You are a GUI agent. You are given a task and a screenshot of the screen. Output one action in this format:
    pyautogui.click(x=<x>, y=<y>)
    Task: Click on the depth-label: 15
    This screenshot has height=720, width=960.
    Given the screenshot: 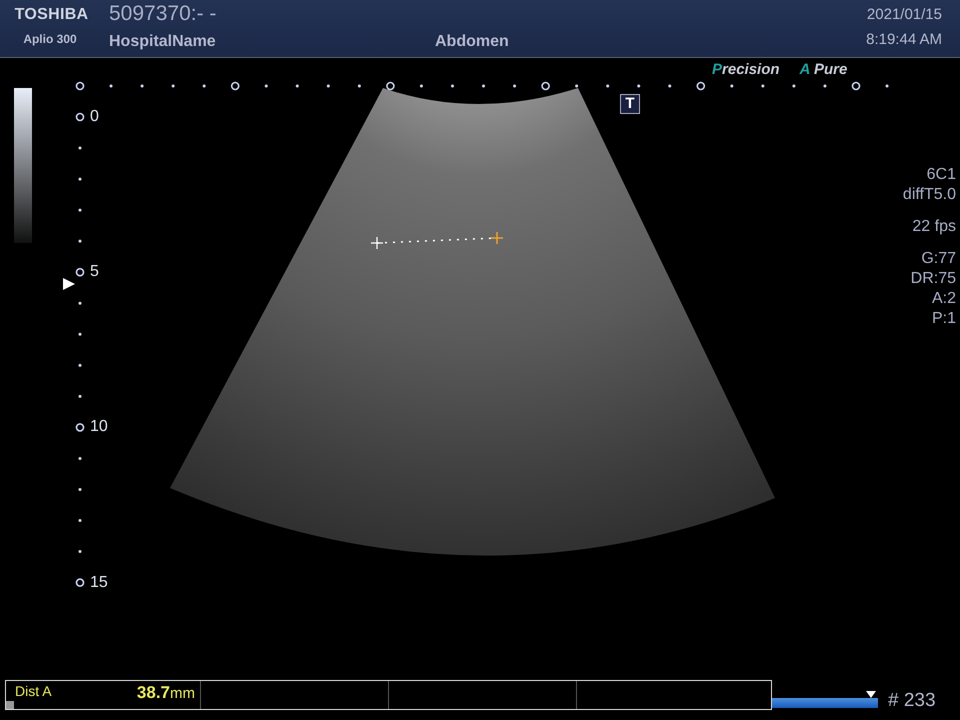 What is the action you would take?
    pyautogui.click(x=99, y=582)
    